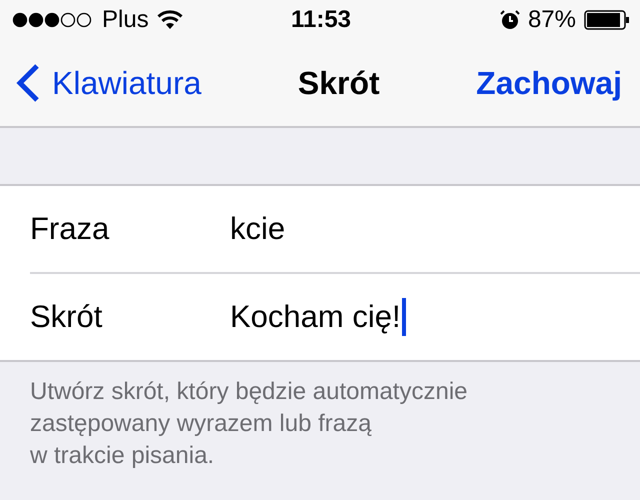 This screenshot has height=500, width=640. I want to click on signal-strength-icon, so click(53, 20).